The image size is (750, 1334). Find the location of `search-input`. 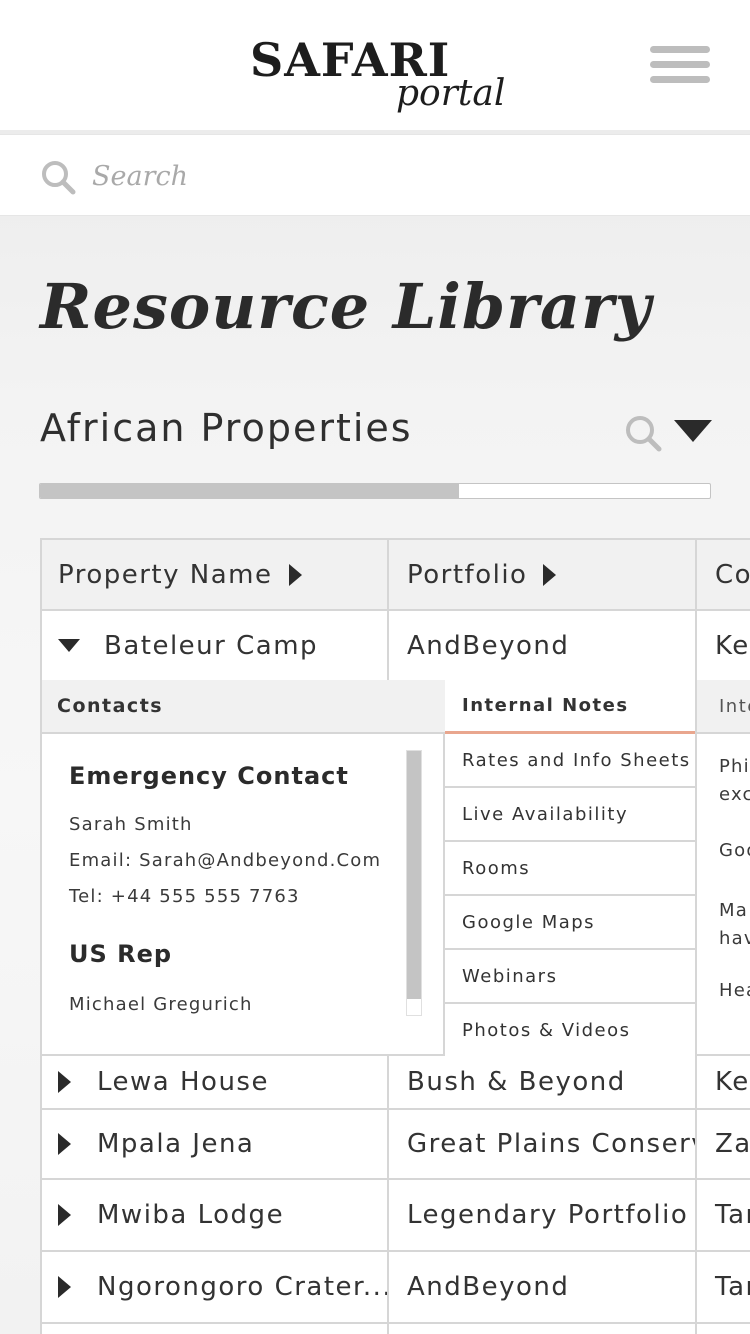

search-input is located at coordinates (402, 176).